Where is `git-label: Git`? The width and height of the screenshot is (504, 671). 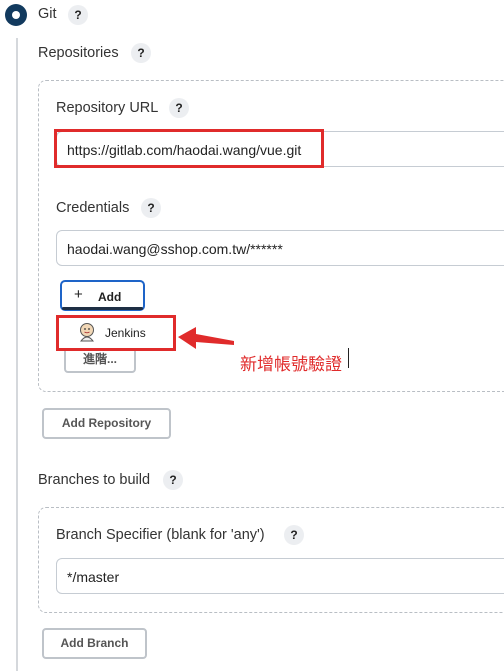
git-label: Git is located at coordinates (47, 14).